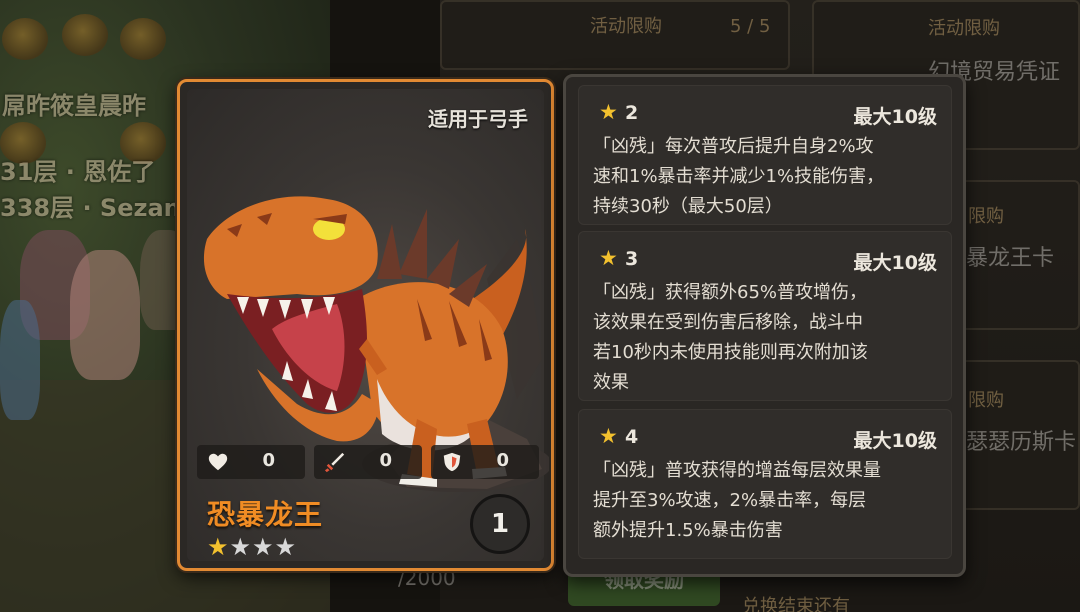 The height and width of the screenshot is (612, 1080). I want to click on card-count-badge: 1, so click(500, 524).